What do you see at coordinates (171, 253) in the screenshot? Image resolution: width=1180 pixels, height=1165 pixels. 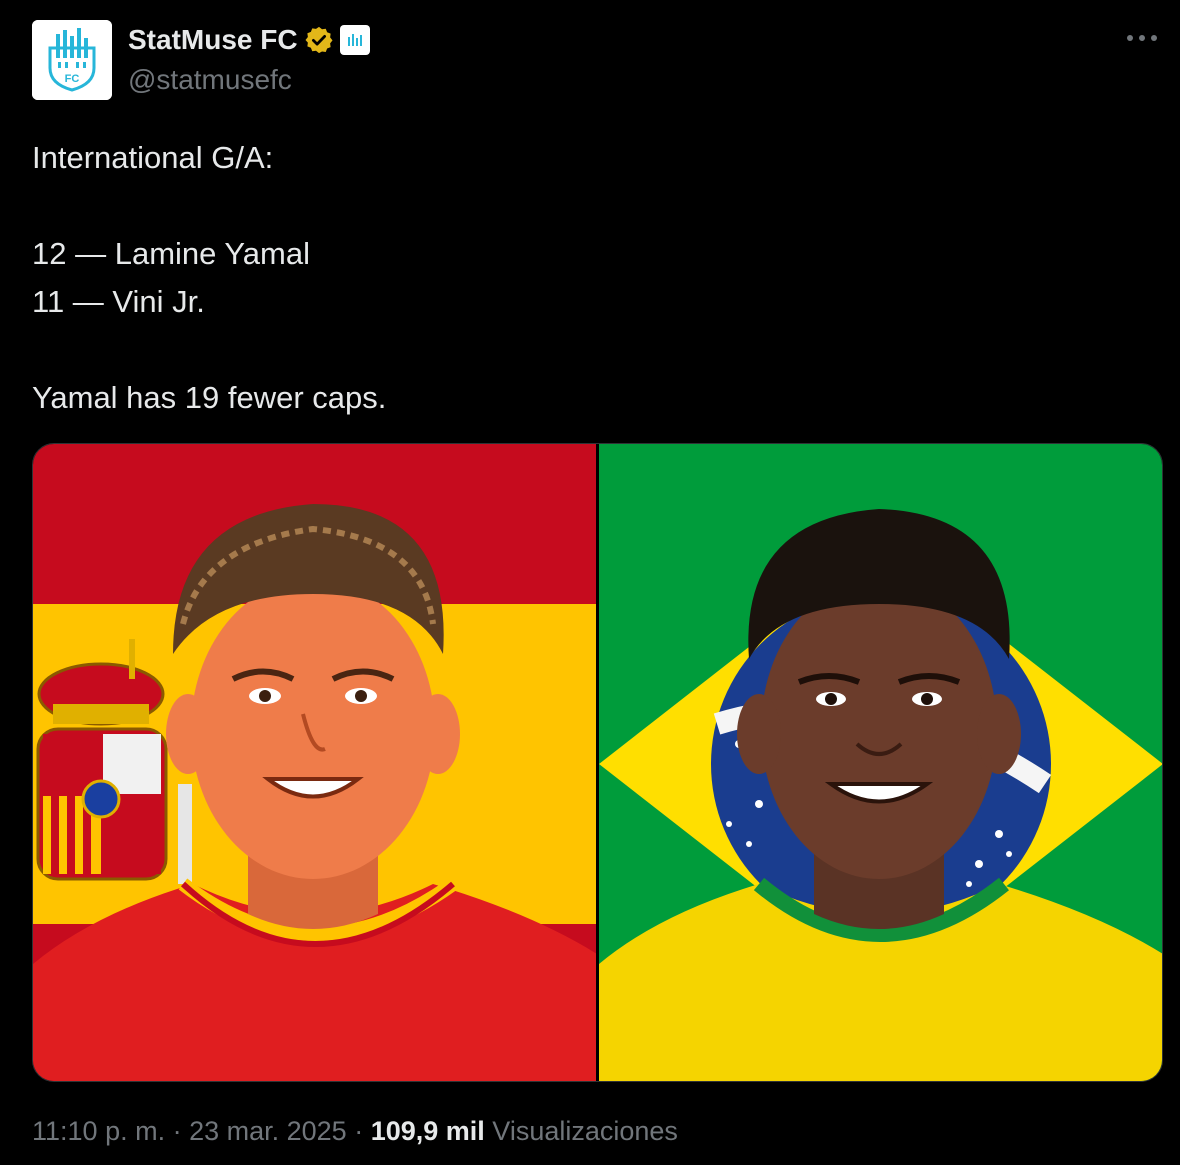 I see `tweet-line: 12 — Lamine Yamal` at bounding box center [171, 253].